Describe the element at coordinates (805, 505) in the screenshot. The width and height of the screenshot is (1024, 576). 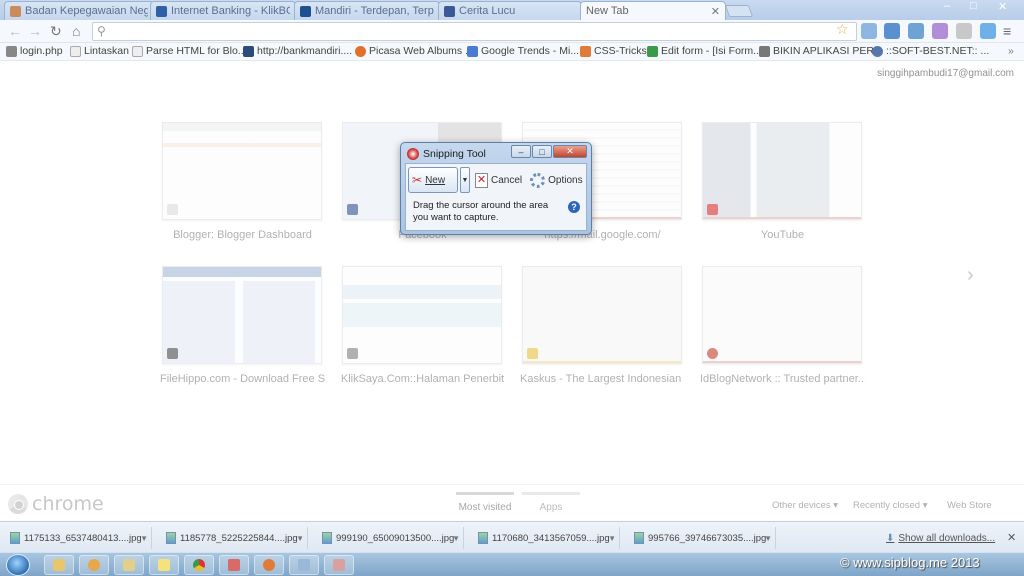
I see `other-devices-menu: Other devices ▾` at that location.